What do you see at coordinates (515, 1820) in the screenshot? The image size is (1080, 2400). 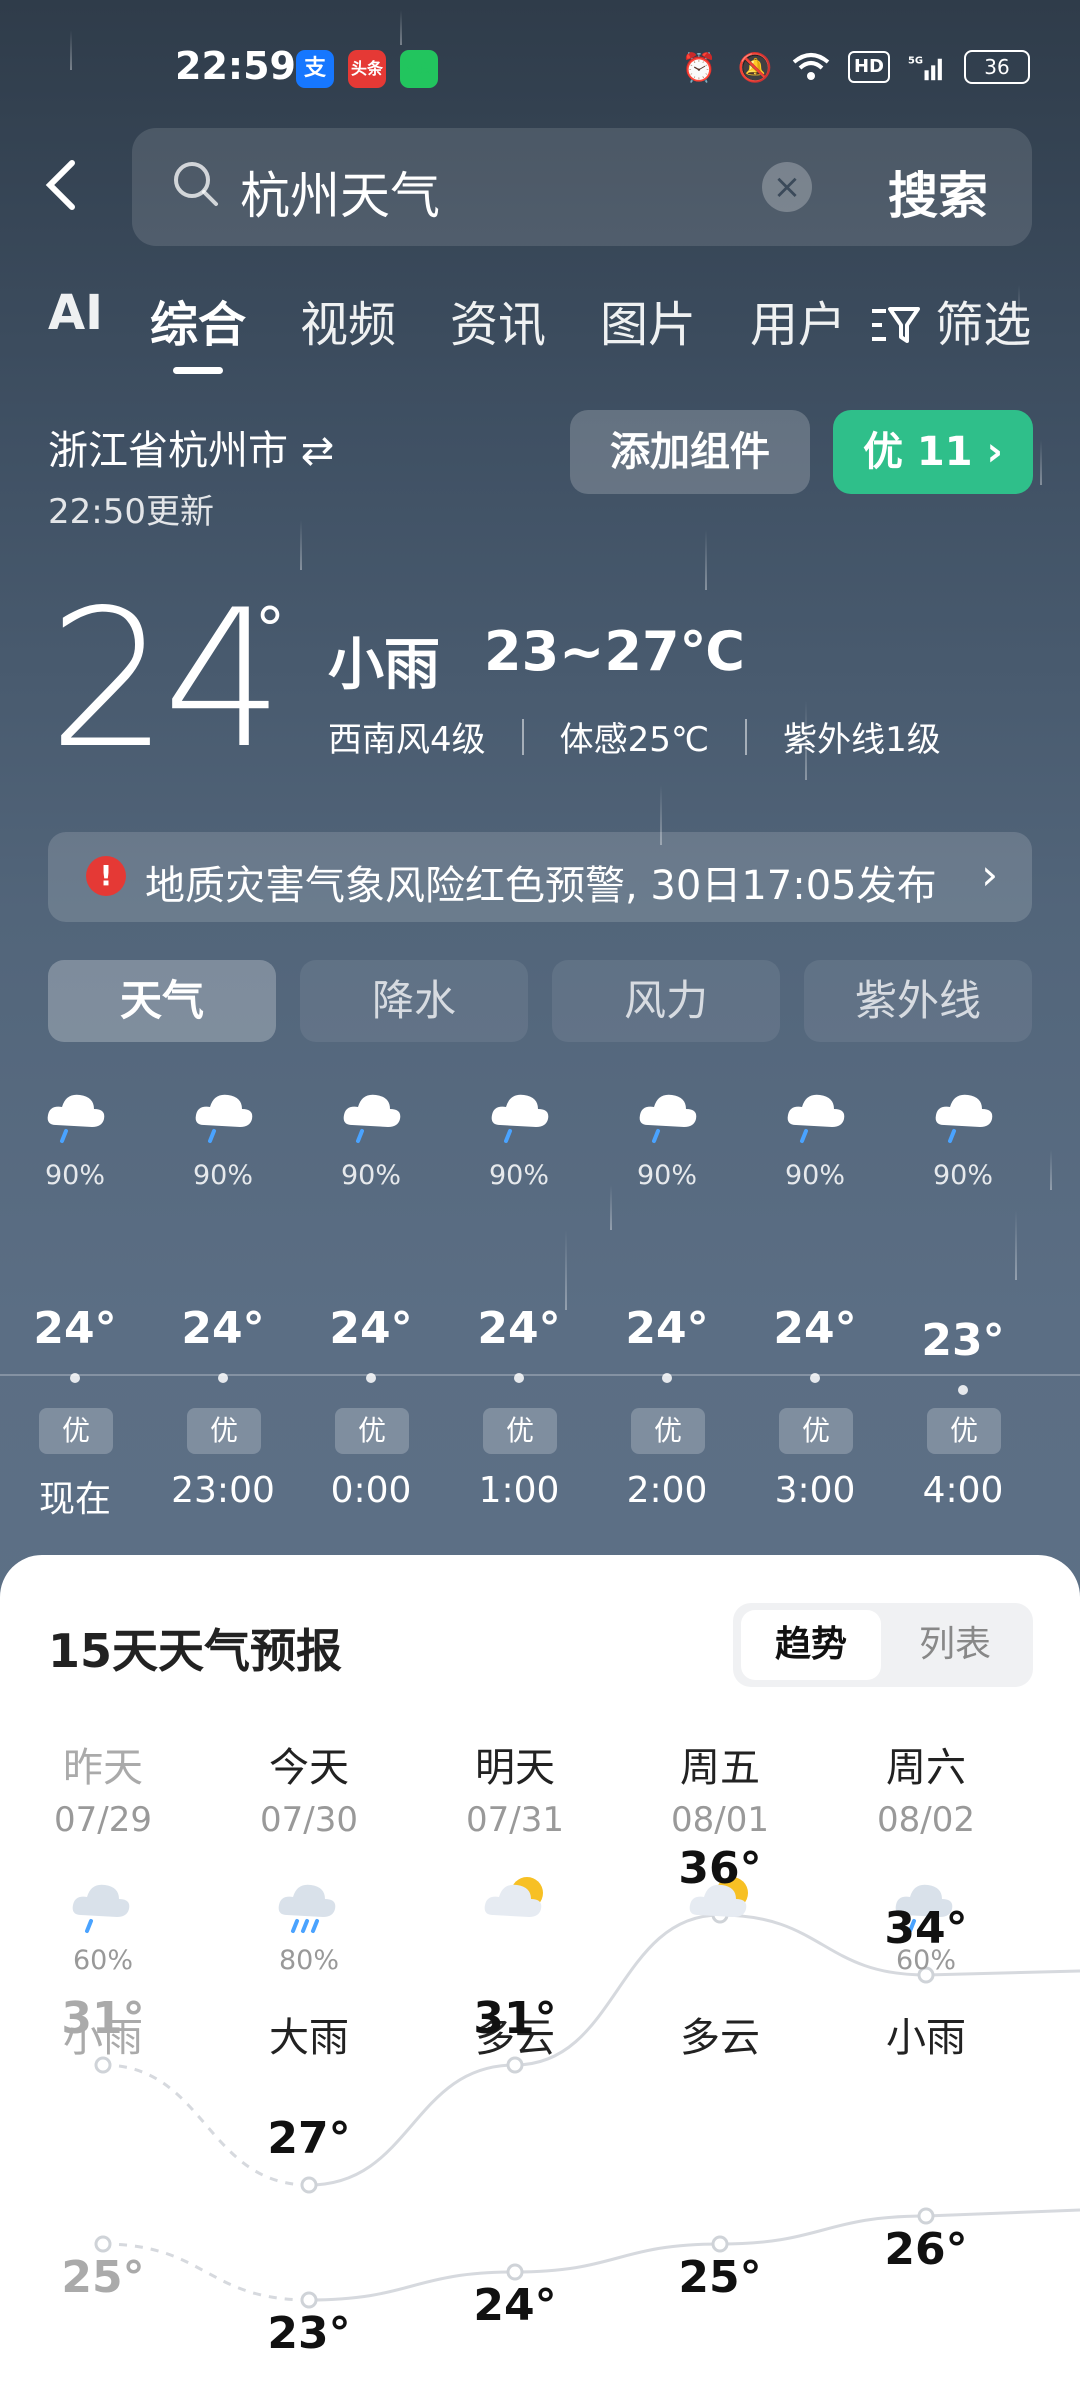 I see `day-date: 07/31` at bounding box center [515, 1820].